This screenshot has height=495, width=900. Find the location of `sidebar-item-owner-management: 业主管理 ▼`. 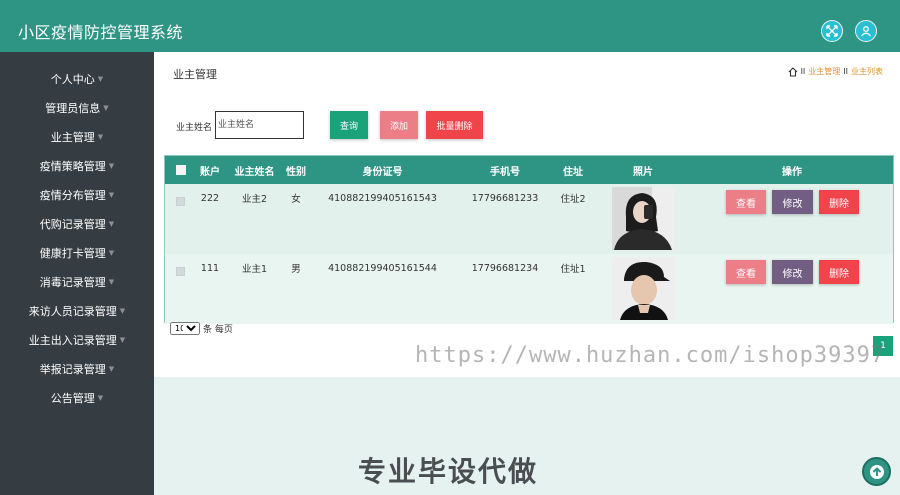

sidebar-item-owner-management: 业主管理 ▼ is located at coordinates (77, 137).